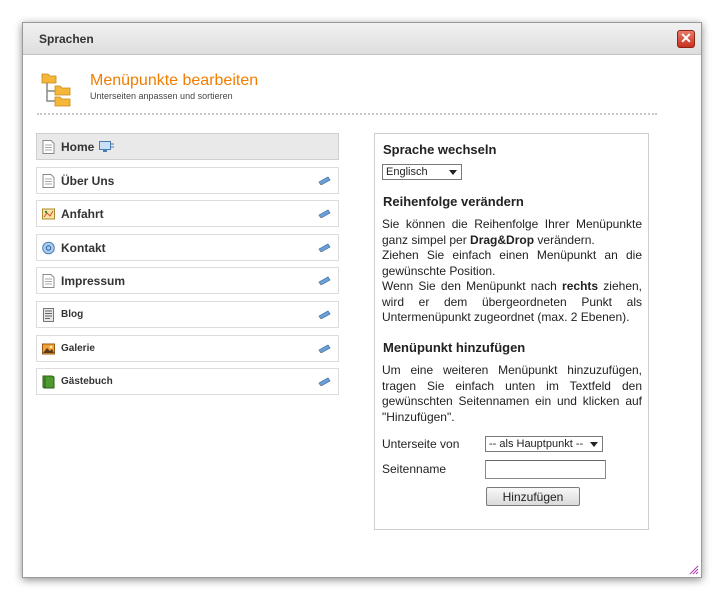 This screenshot has width=725, height=600. I want to click on menu-item-label: Blog, so click(72, 314).